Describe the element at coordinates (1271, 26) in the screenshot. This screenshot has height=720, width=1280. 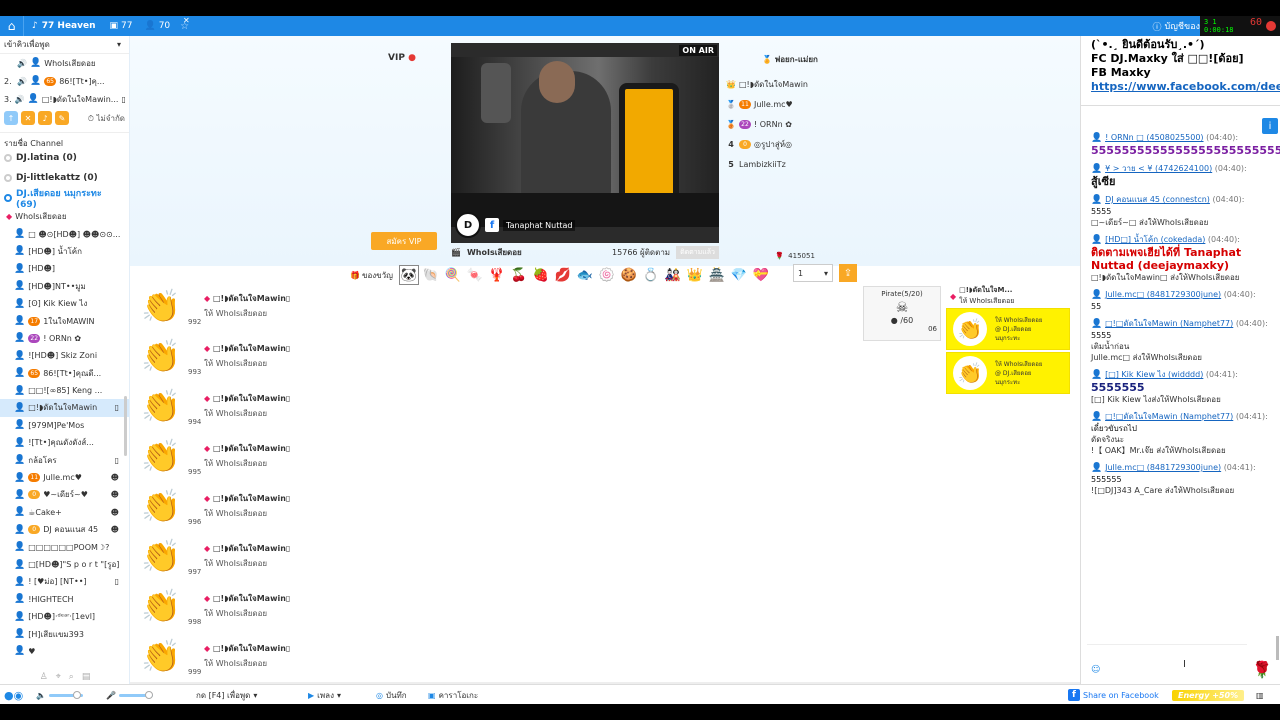
I see `record-dot-icon` at that location.